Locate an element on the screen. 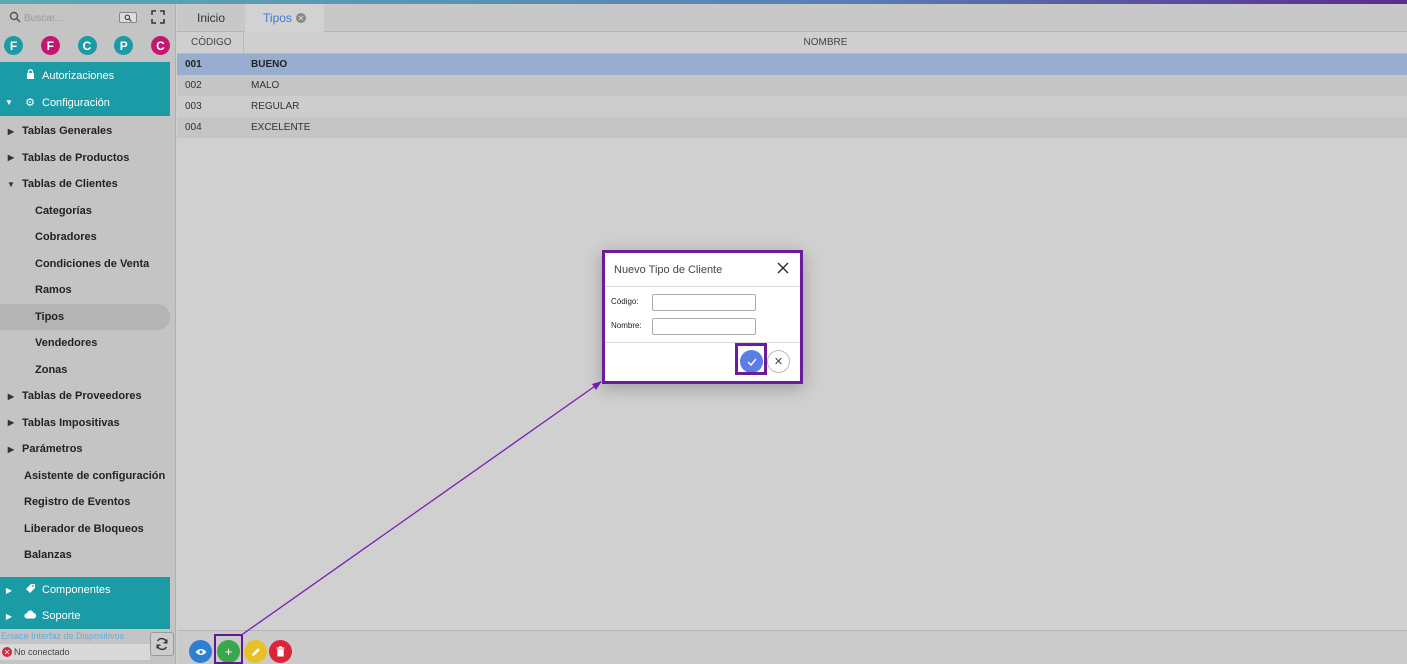  tree-item-zonas: Zonas is located at coordinates (85, 370).